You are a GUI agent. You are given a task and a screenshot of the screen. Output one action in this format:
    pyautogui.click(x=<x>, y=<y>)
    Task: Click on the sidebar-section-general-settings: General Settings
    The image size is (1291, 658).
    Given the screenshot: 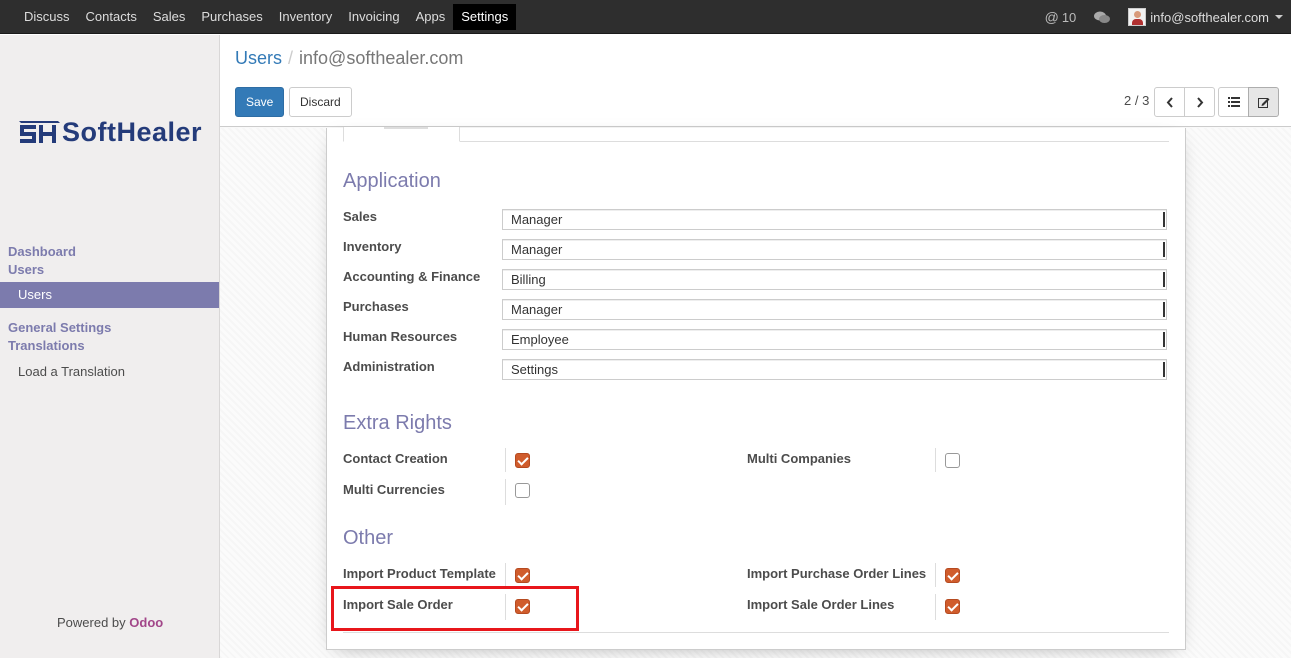 What is the action you would take?
    pyautogui.click(x=59, y=328)
    